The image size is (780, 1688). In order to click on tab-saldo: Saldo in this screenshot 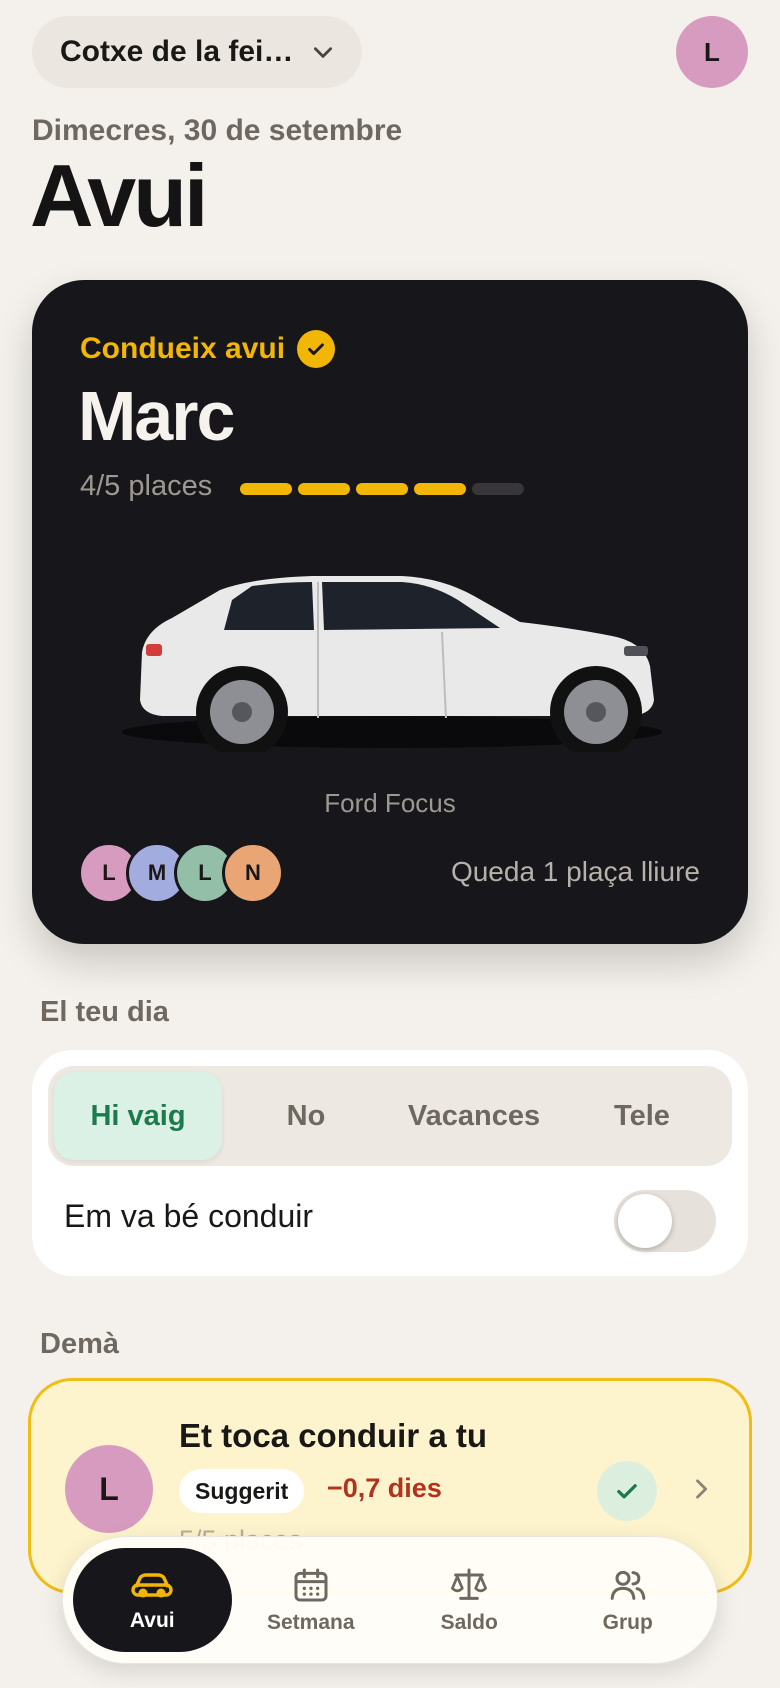, I will do `click(469, 1600)`.